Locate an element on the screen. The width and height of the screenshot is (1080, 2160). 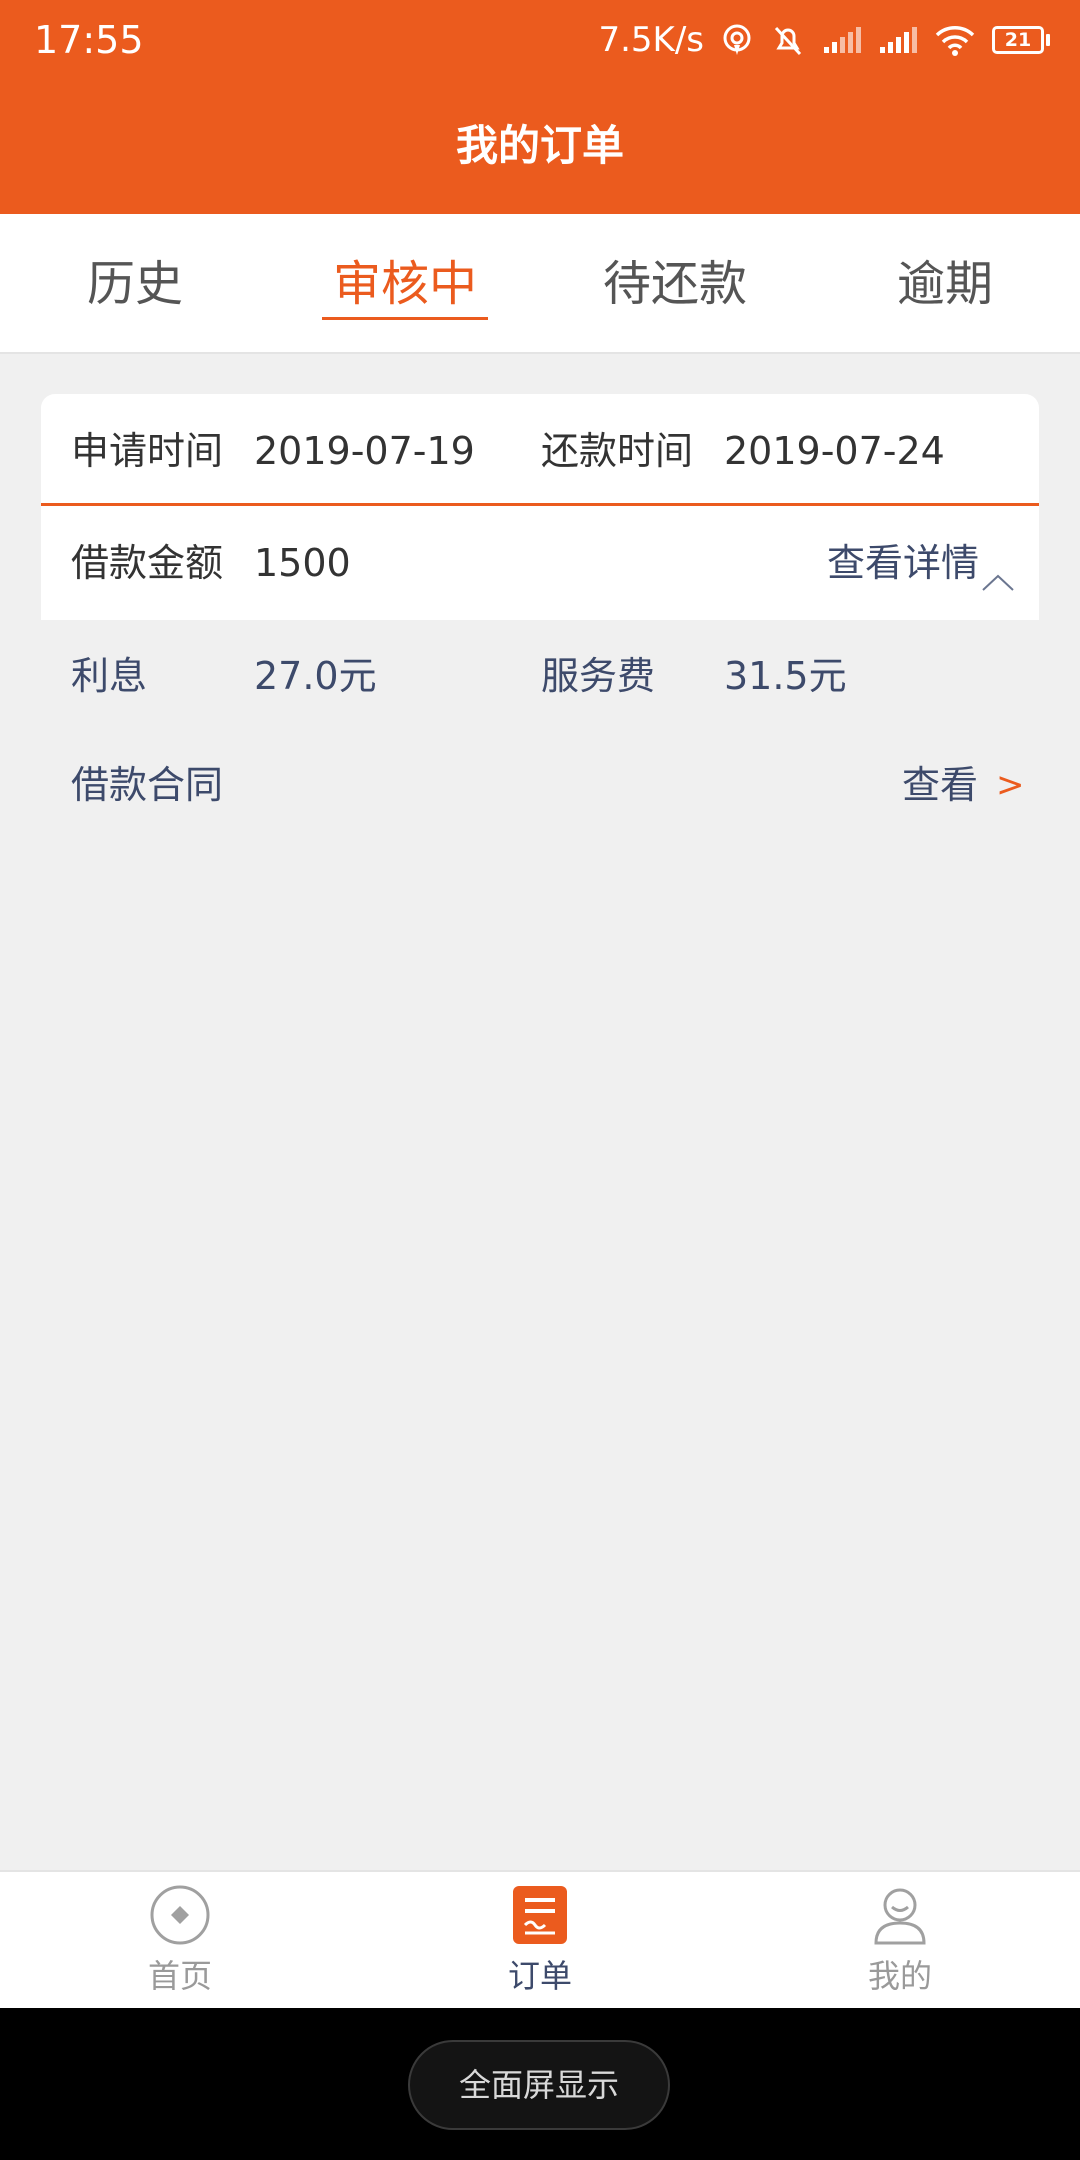
tab-pending-repayment: 待还款 is located at coordinates (675, 283).